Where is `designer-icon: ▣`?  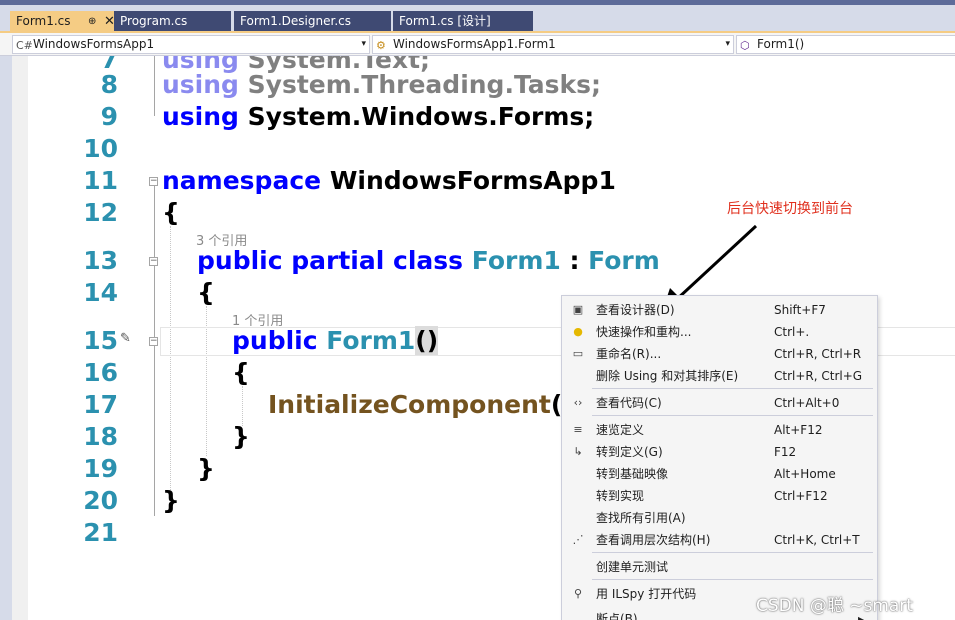 designer-icon: ▣ is located at coordinates (578, 309).